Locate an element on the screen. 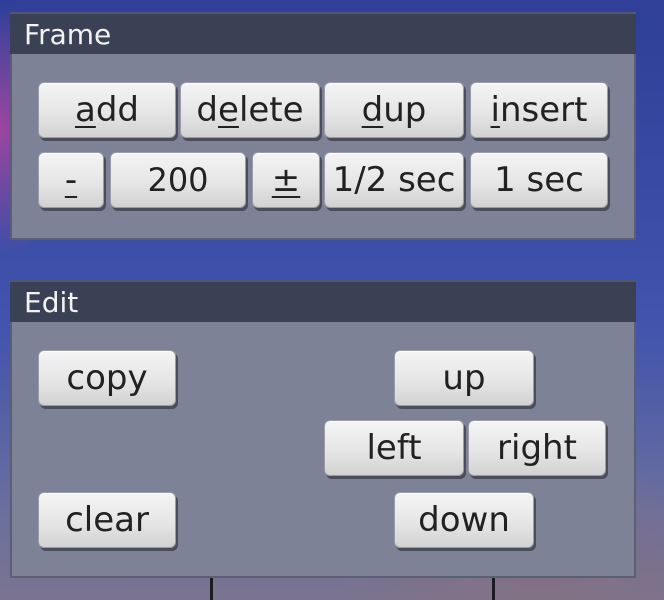 This screenshot has height=600, width=664. dup-button: dup is located at coordinates (394, 110).